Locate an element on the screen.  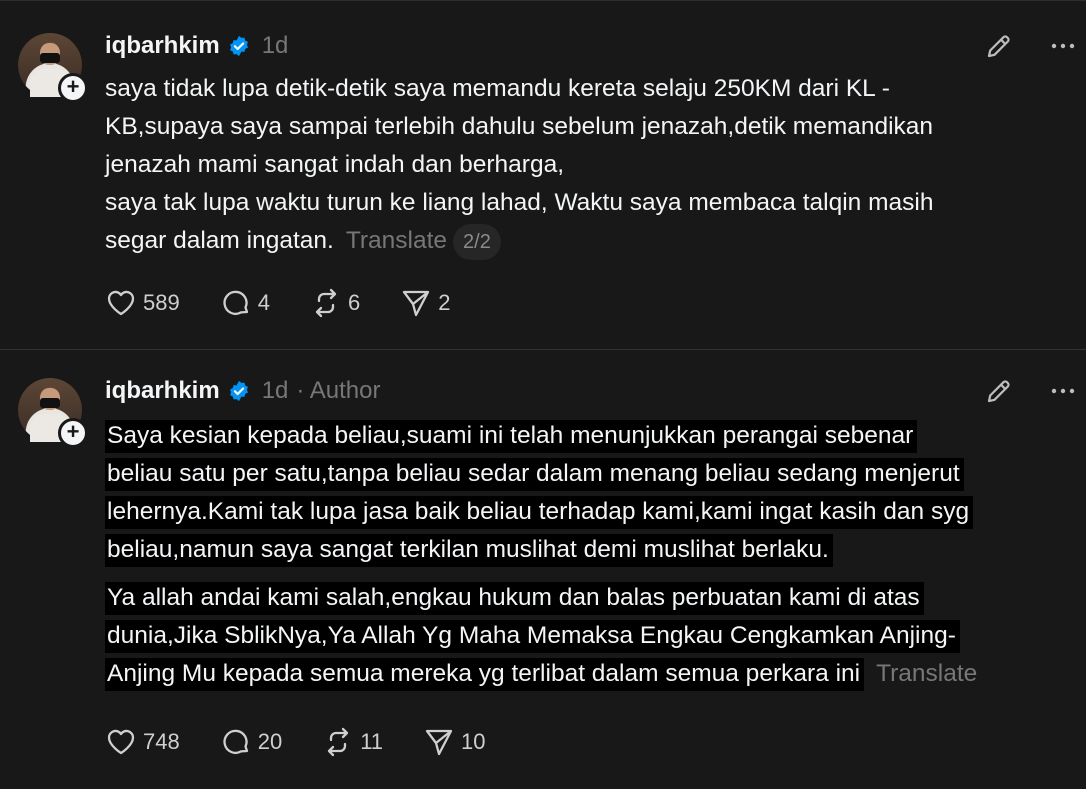
author-tag: · Author is located at coordinates (338, 390).